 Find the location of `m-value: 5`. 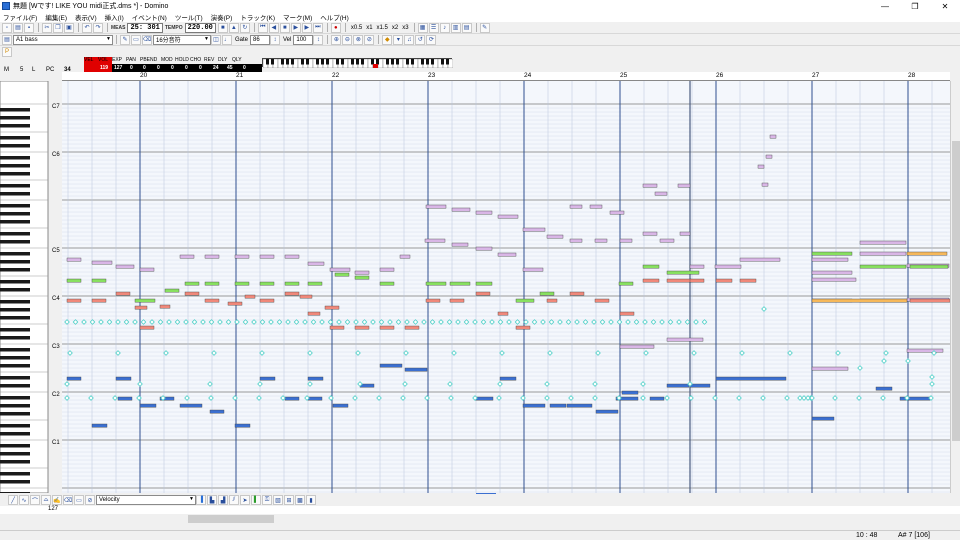

m-value: 5 is located at coordinates (21, 70).